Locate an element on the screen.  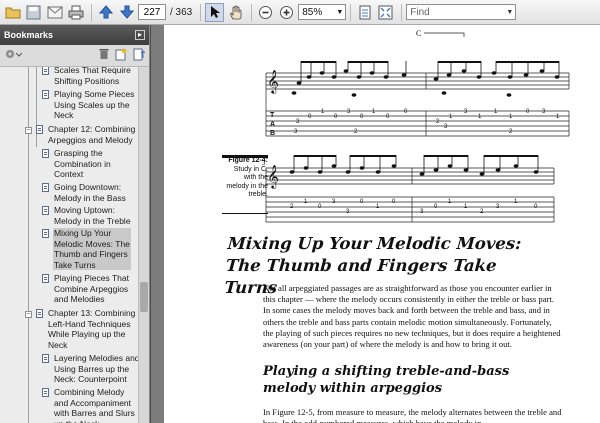
zoom-out-icon is located at coordinates (265, 12).